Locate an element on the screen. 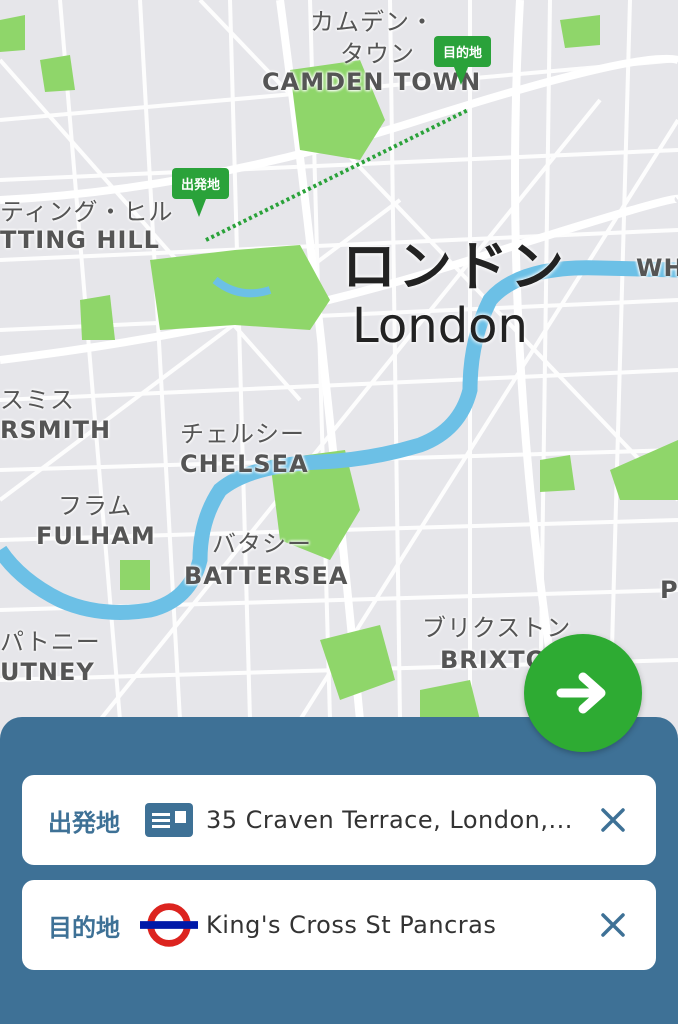 The image size is (678, 1024). district-label-en: RSMITH is located at coordinates (56, 430).